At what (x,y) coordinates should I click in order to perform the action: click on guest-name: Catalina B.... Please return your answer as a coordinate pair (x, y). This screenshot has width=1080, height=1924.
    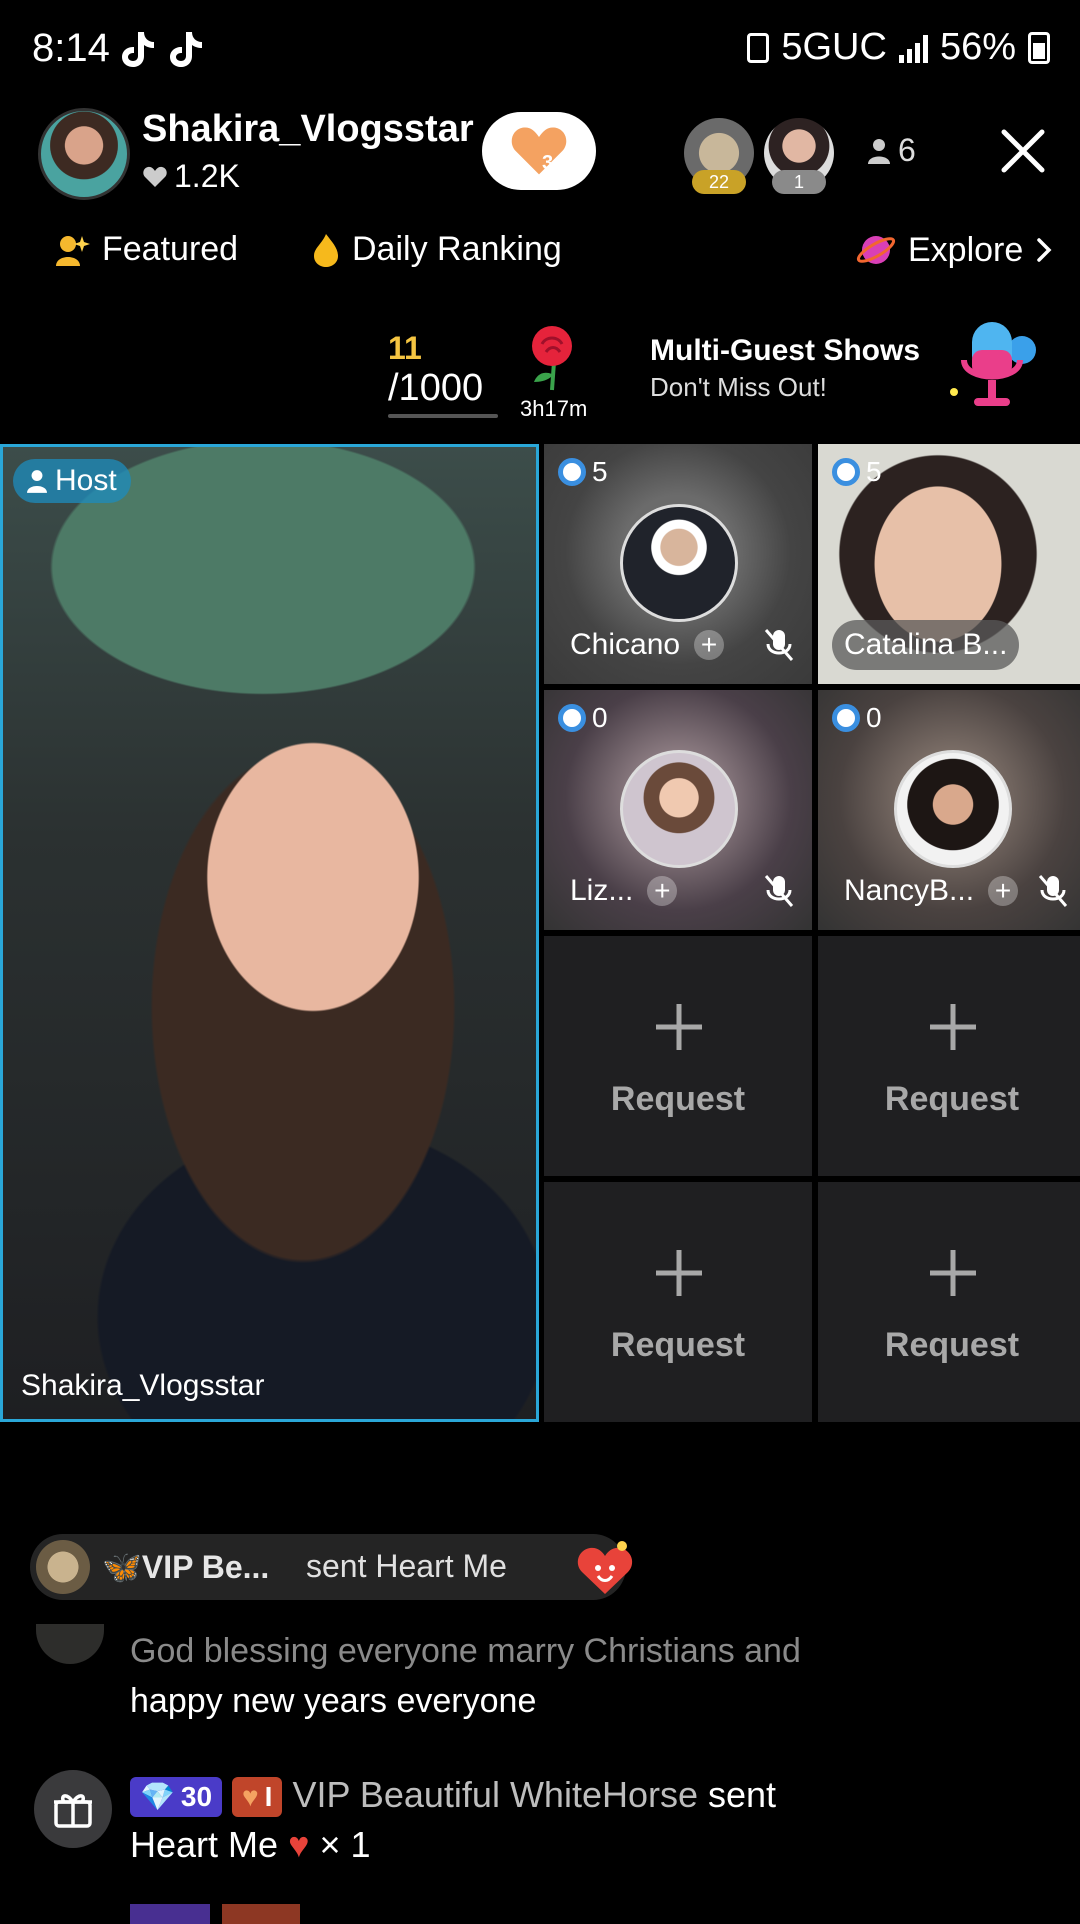
    Looking at the image, I should click on (926, 645).